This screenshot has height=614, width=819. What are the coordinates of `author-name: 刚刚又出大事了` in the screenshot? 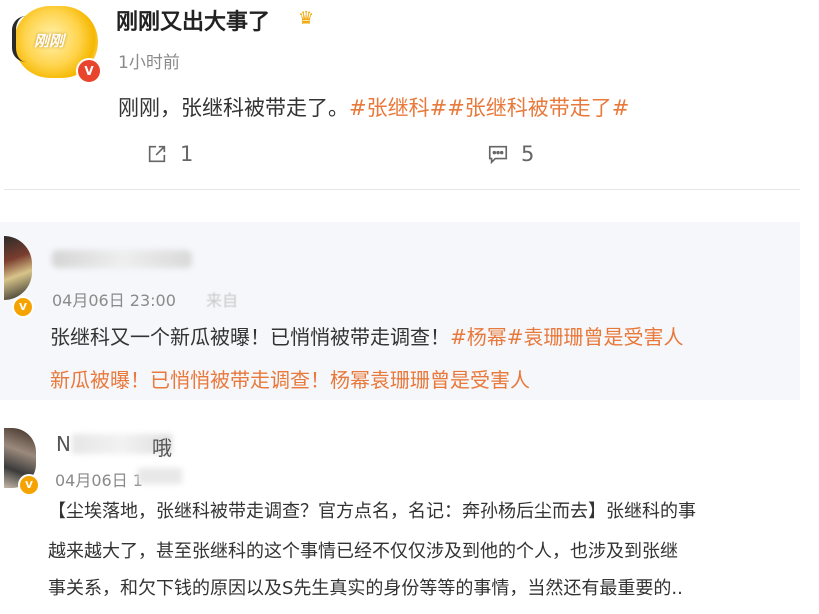 It's located at (193, 20).